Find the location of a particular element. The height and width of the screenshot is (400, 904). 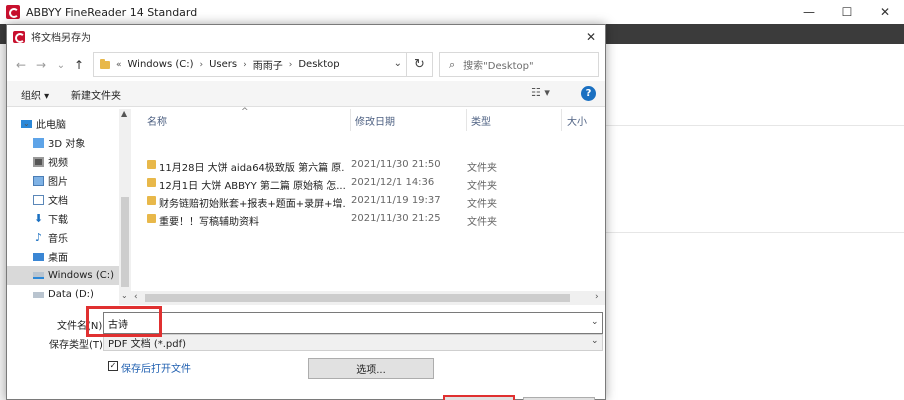

breadcrumb-overflow: « is located at coordinates (119, 65).